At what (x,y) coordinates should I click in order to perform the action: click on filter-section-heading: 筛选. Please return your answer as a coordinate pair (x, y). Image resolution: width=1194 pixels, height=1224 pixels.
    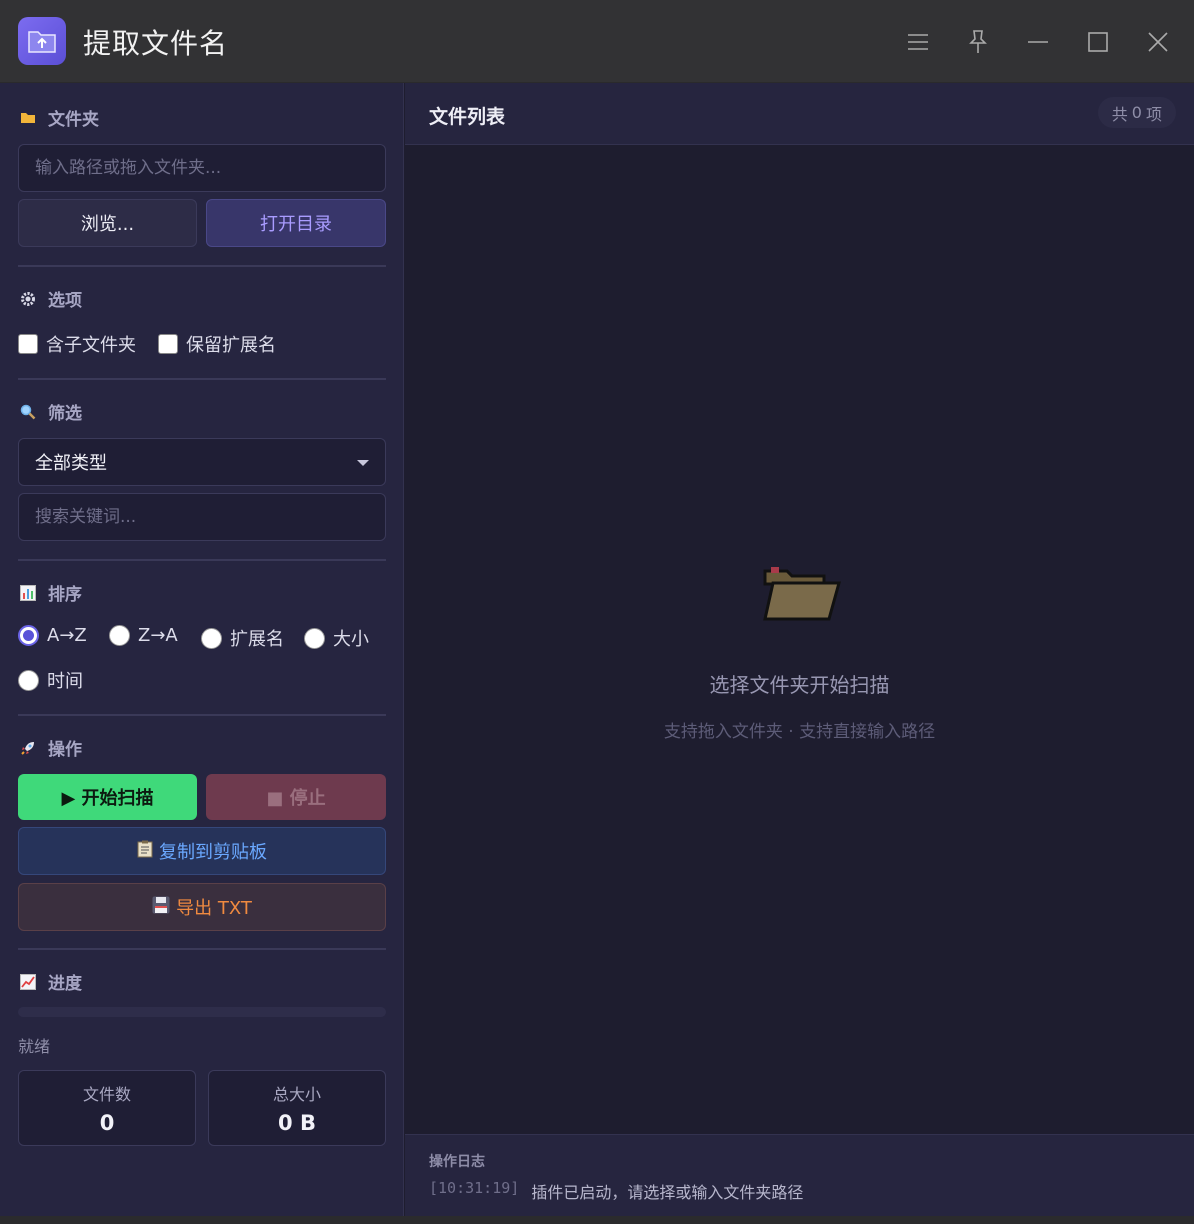
    Looking at the image, I should click on (50, 411).